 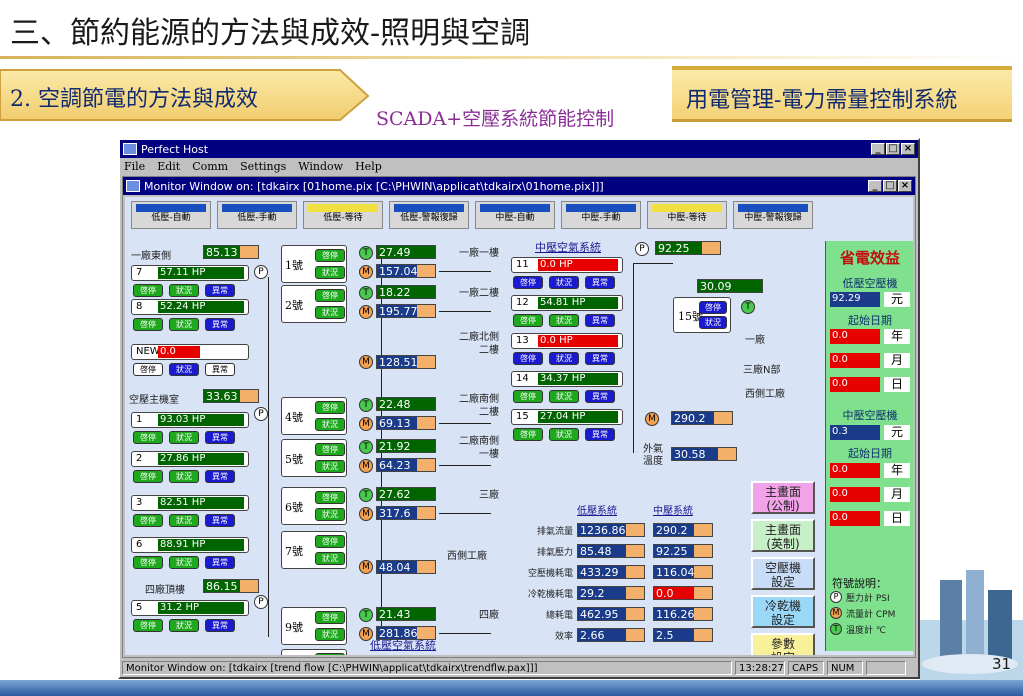 I want to click on mid-unit-1-alarm-button: 異常, so click(x=600, y=320).